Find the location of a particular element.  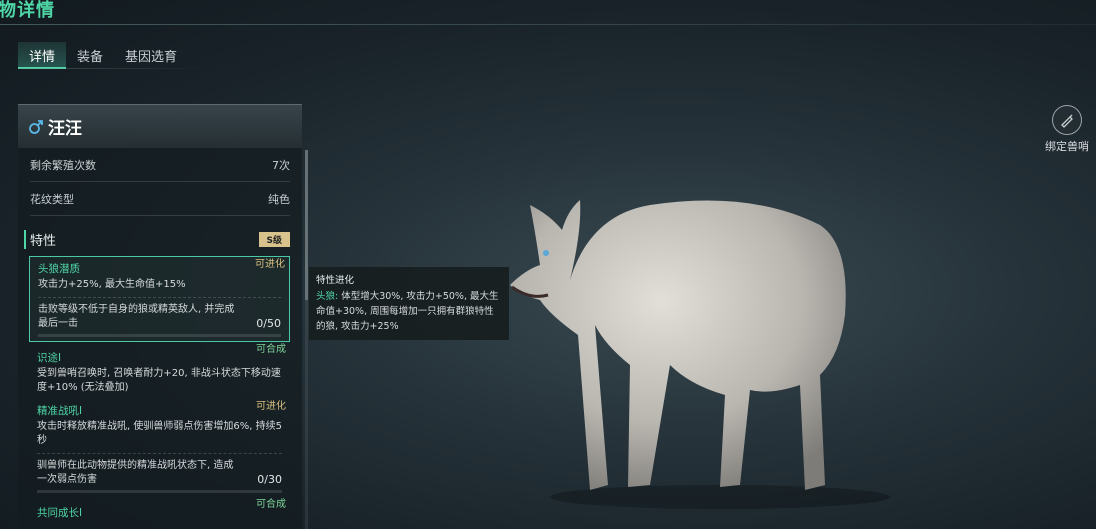

trait-desc: 攻击力+25%, 最大生命值+15% is located at coordinates (112, 284).